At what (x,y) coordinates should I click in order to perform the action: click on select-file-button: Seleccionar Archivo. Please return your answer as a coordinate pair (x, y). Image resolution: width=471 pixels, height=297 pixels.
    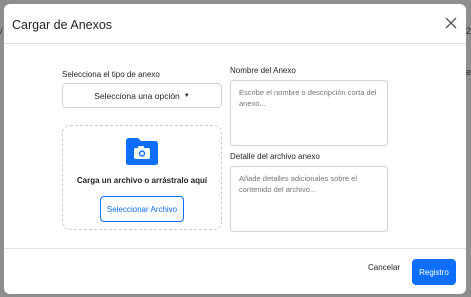
    Looking at the image, I should click on (142, 209).